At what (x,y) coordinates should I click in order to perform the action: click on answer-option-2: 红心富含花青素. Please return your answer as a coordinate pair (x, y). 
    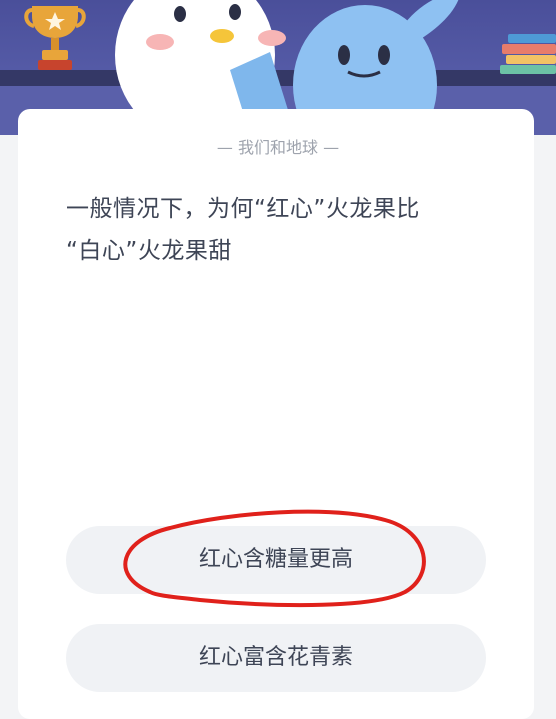
    Looking at the image, I should click on (276, 658).